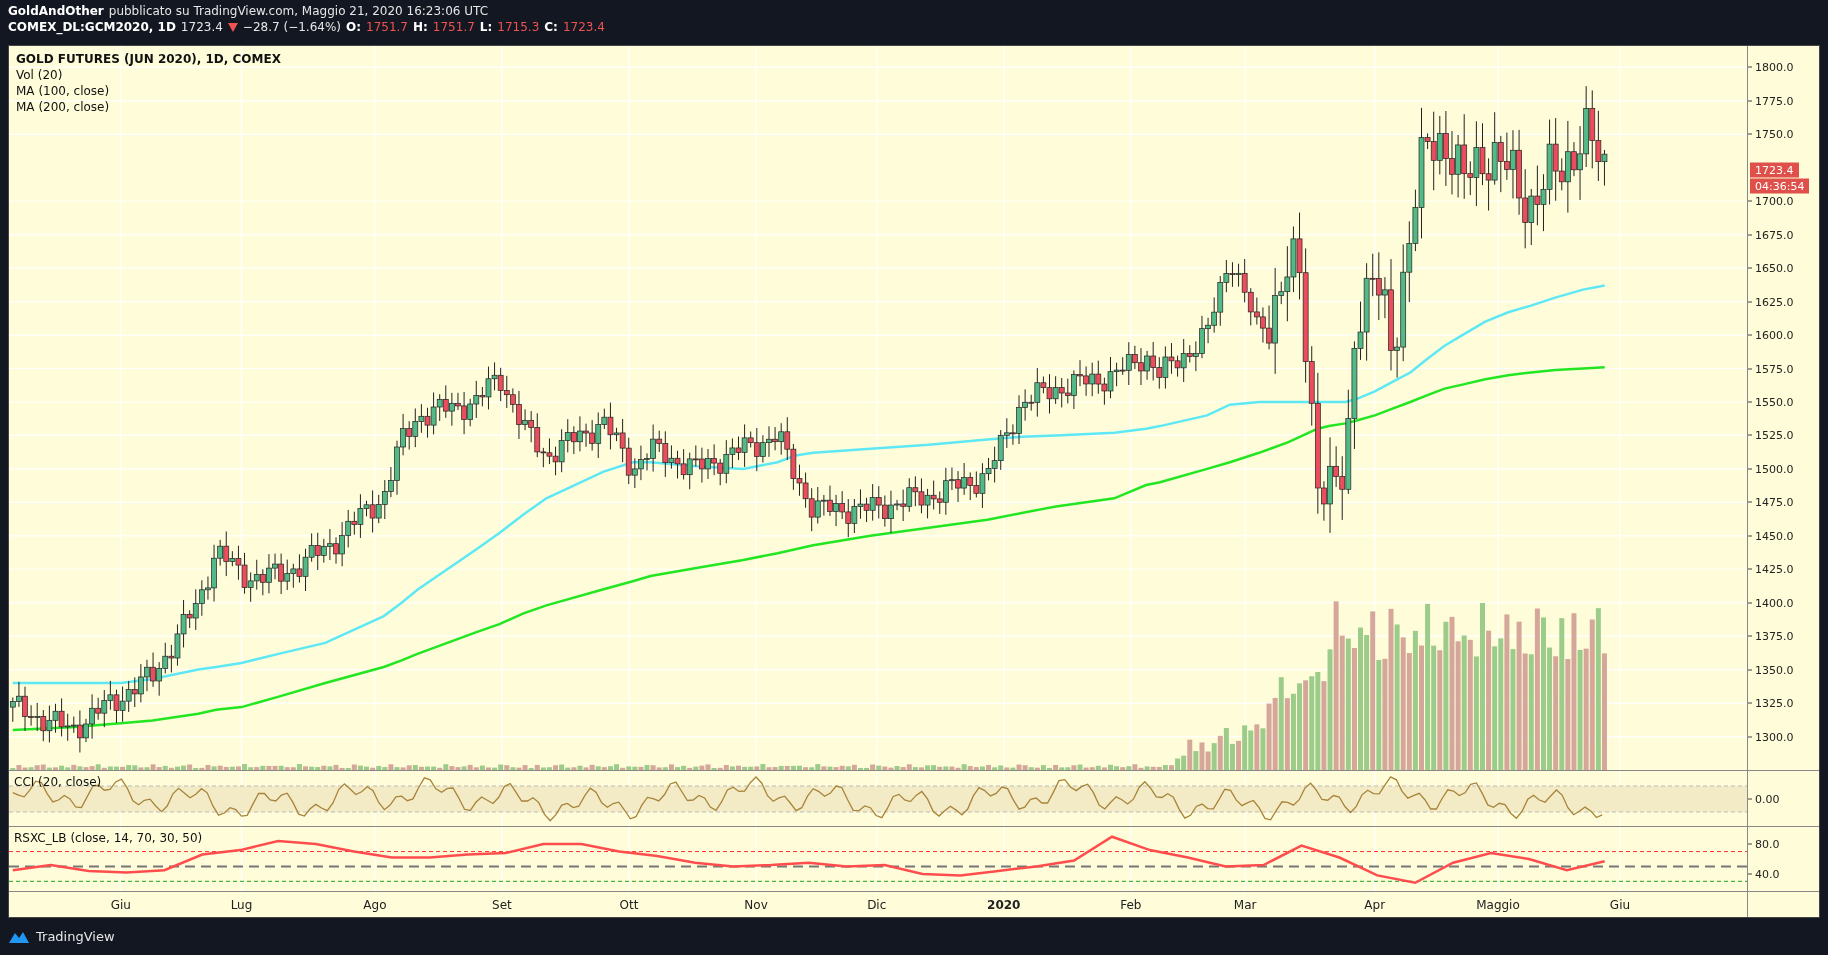  Describe the element at coordinates (1771, 201) in the screenshot. I see `price-tick: 1700.0` at that location.